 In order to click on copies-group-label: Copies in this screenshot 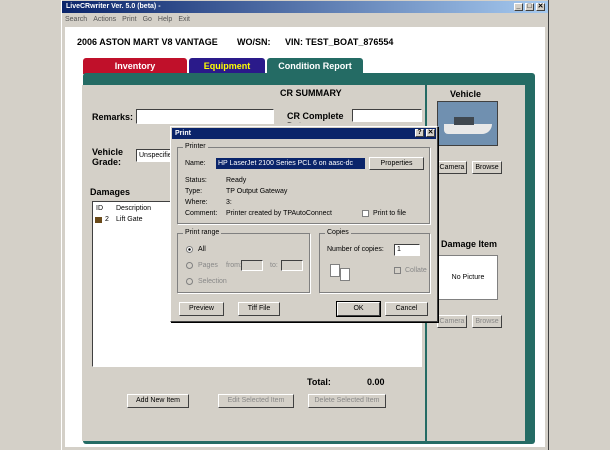, I will do `click(338, 232)`.